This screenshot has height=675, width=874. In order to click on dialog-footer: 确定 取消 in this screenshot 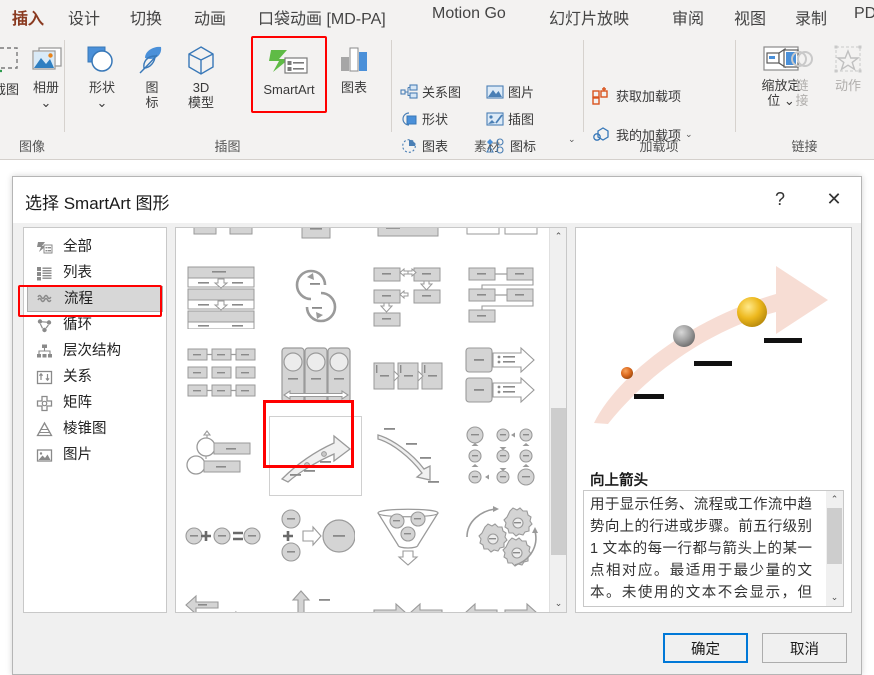, I will do `click(437, 649)`.